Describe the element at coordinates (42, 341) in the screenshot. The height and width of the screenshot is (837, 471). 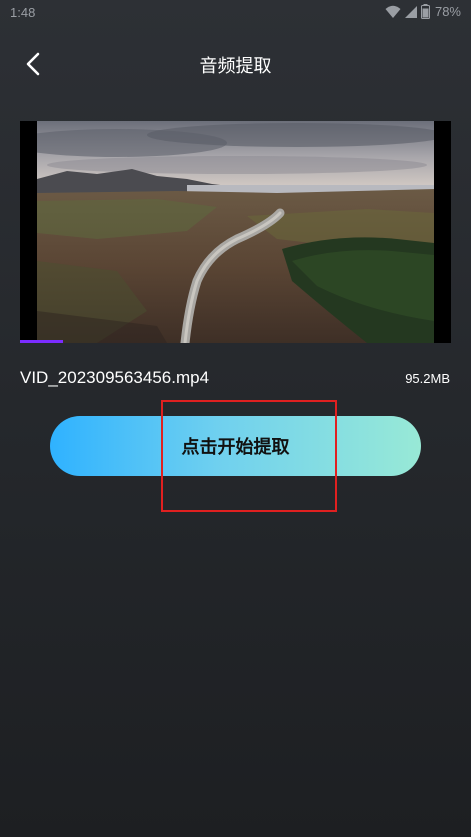
I see `video-progress-bar` at that location.